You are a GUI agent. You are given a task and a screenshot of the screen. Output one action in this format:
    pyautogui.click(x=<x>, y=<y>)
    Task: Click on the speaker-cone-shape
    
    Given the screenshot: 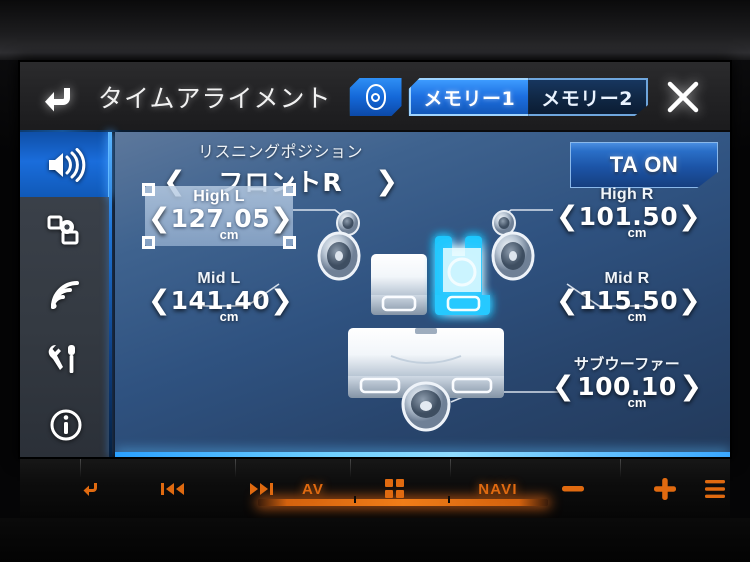 What is the action you would take?
    pyautogui.click(x=375, y=97)
    